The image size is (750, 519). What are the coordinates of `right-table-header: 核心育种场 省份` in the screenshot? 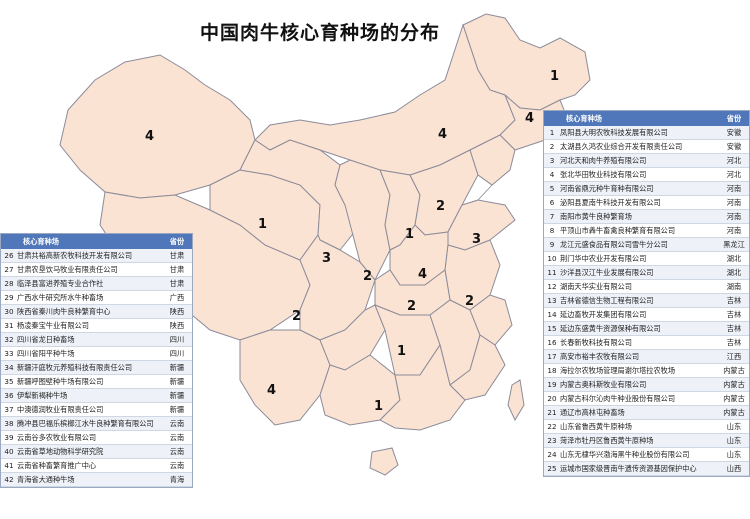 It's located at (646, 118).